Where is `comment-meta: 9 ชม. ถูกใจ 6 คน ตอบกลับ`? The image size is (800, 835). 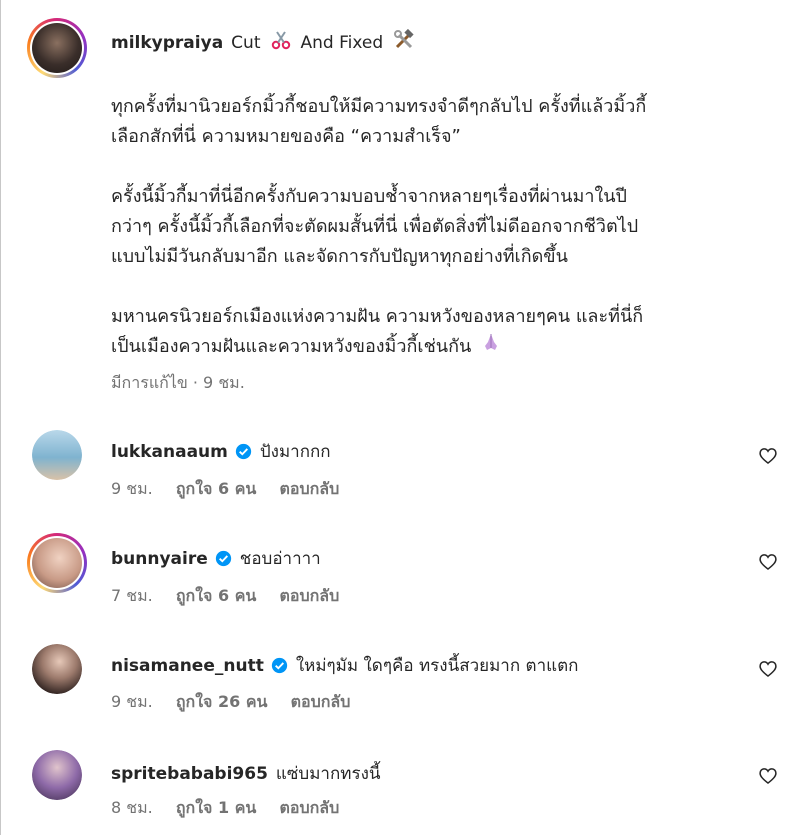
comment-meta: 9 ชม. ถูกใจ 6 คน ตอบกลับ is located at coordinates (234, 489).